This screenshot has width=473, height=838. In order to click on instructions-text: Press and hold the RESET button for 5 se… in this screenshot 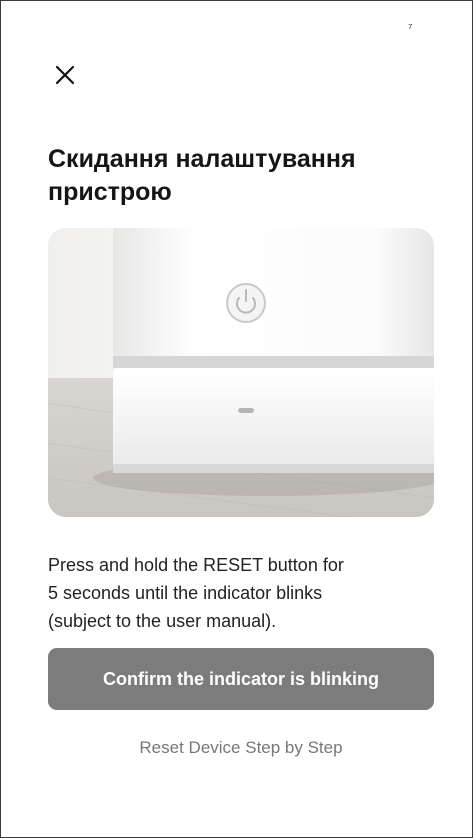, I will do `click(243, 593)`.